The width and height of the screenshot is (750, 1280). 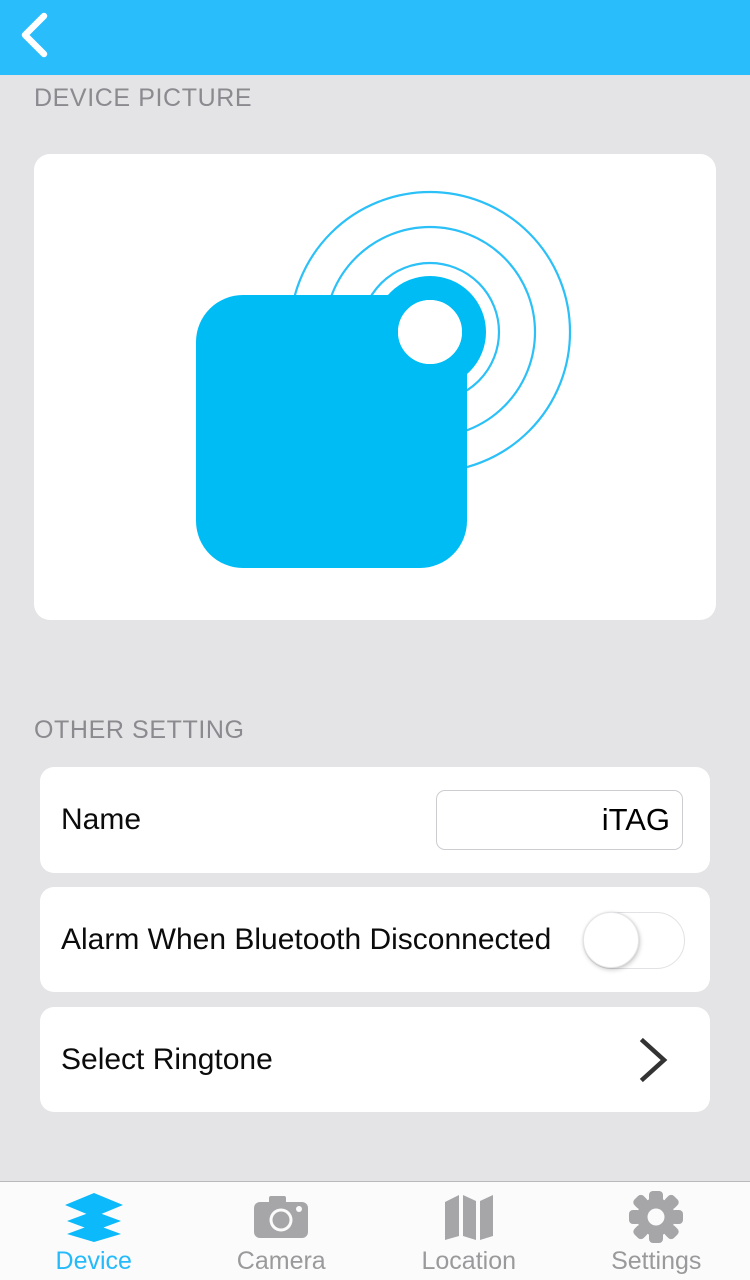 I want to click on camera-icon, so click(x=281, y=1217).